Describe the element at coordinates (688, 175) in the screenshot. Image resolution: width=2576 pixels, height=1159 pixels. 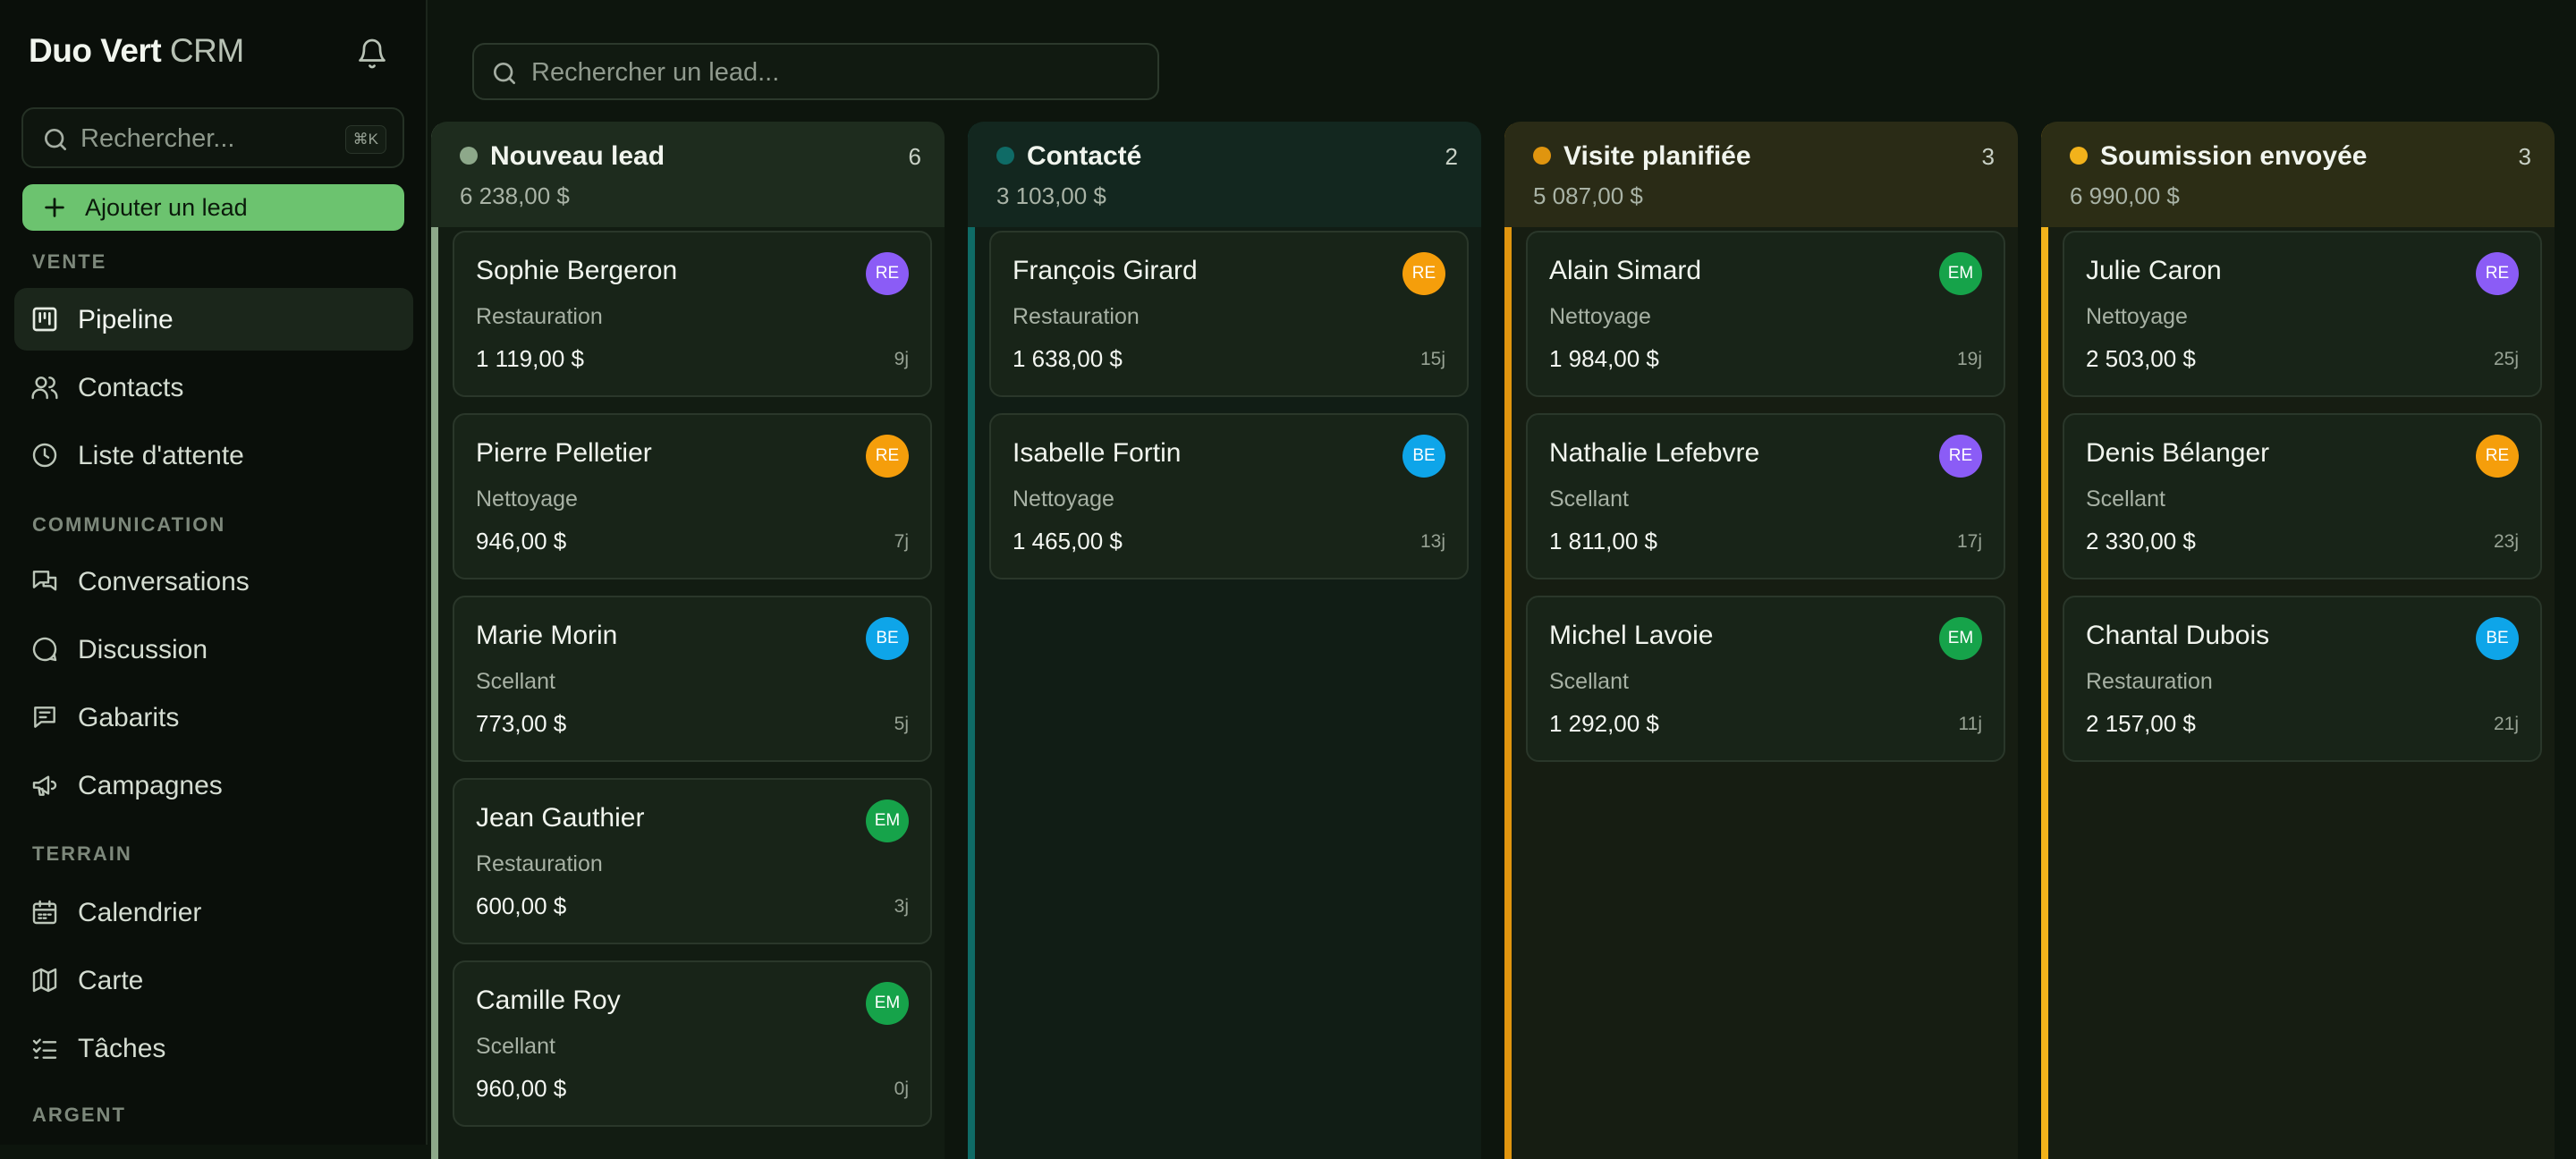
I see `column-header: Nouveau lead 6 6 238,00 $` at that location.